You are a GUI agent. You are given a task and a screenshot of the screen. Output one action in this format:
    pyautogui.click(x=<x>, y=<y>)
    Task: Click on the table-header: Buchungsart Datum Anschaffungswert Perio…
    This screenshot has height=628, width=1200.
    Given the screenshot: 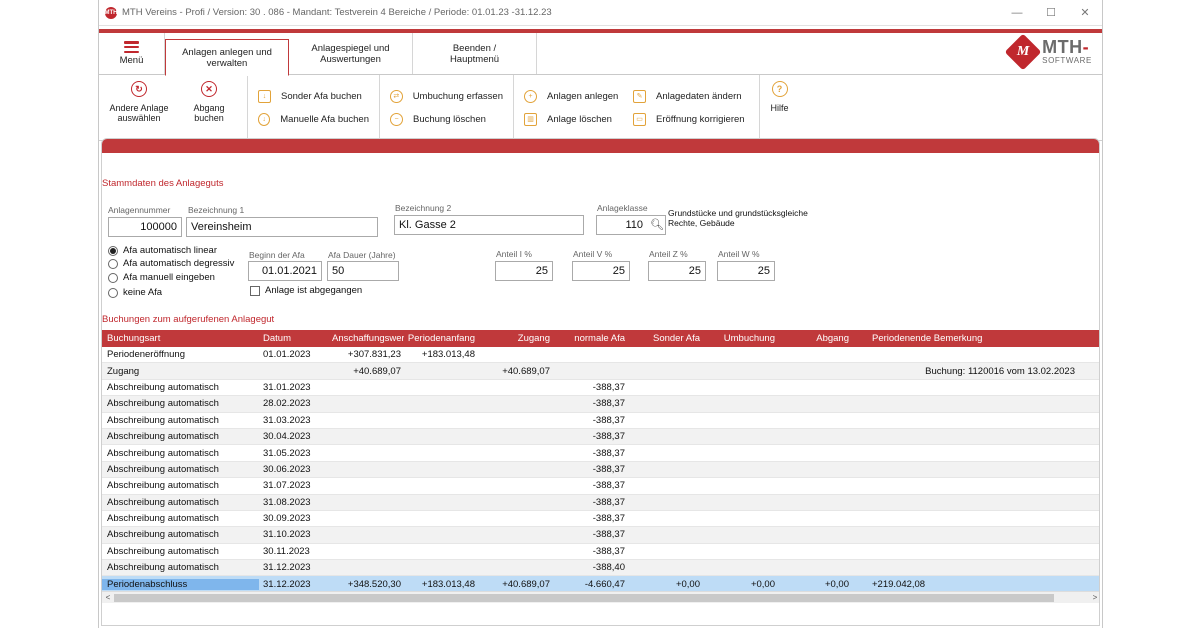 What is the action you would take?
    pyautogui.click(x=600, y=338)
    